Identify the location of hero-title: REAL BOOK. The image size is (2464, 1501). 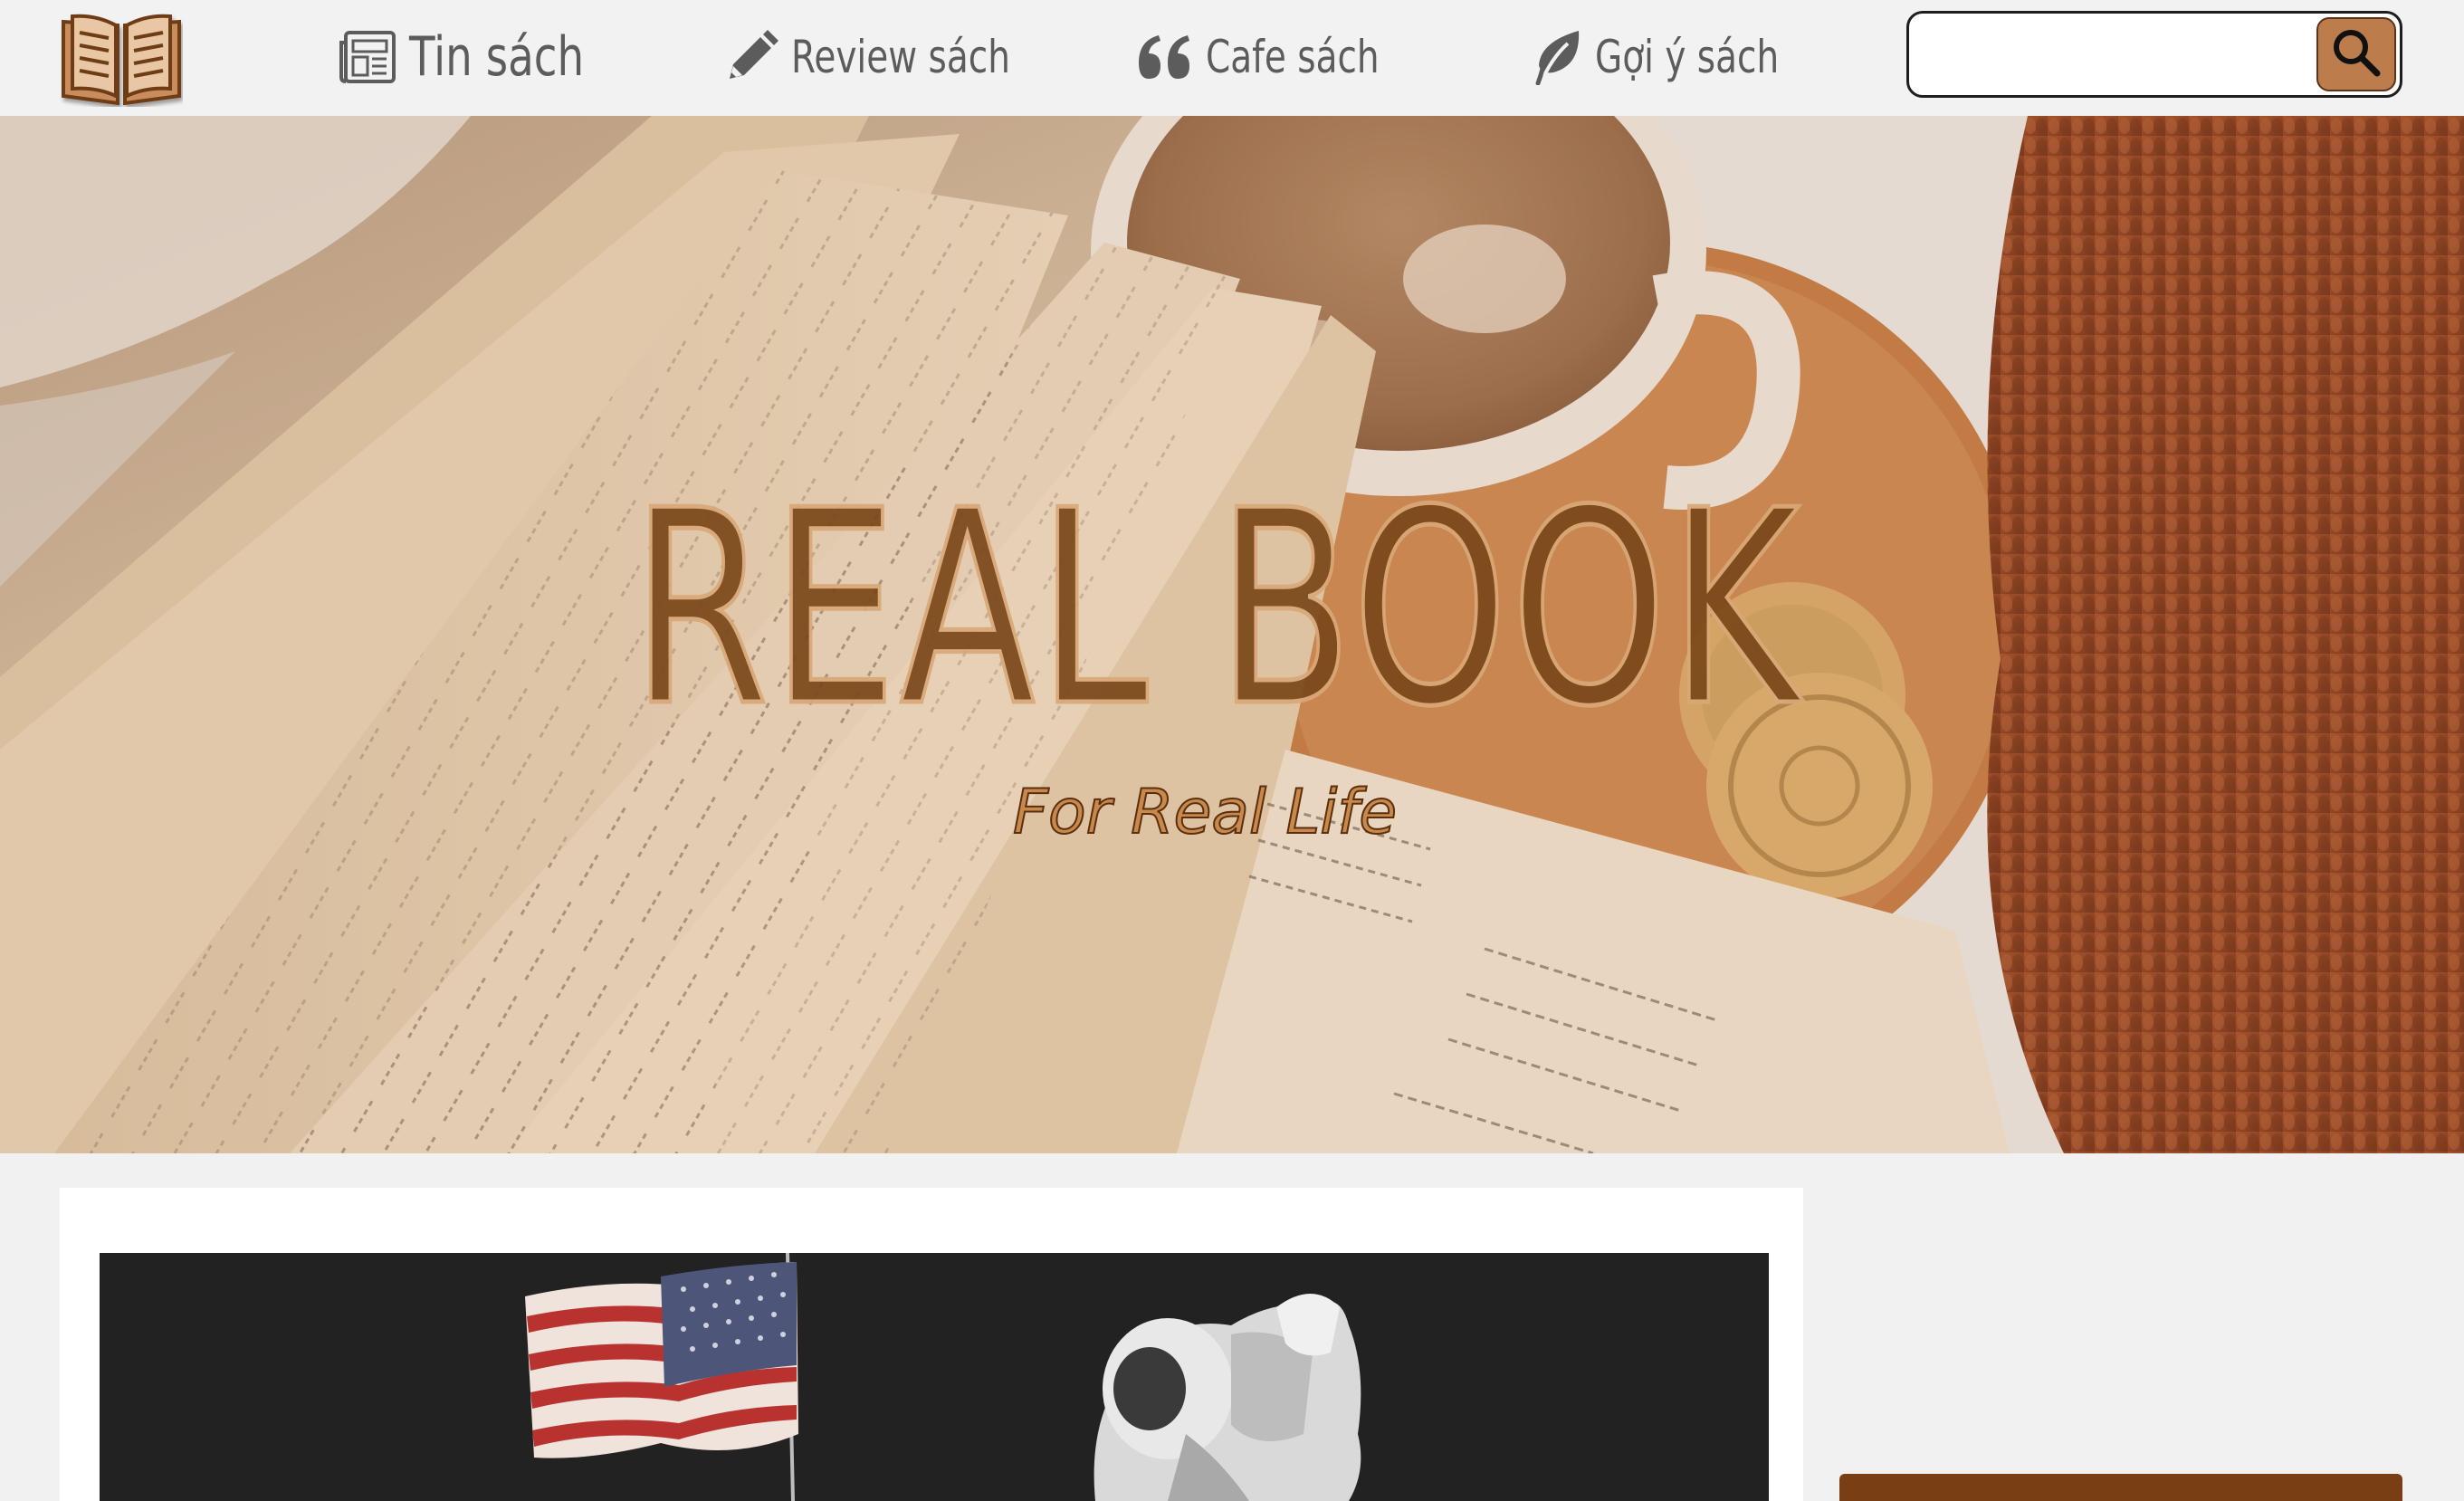
(1215, 609).